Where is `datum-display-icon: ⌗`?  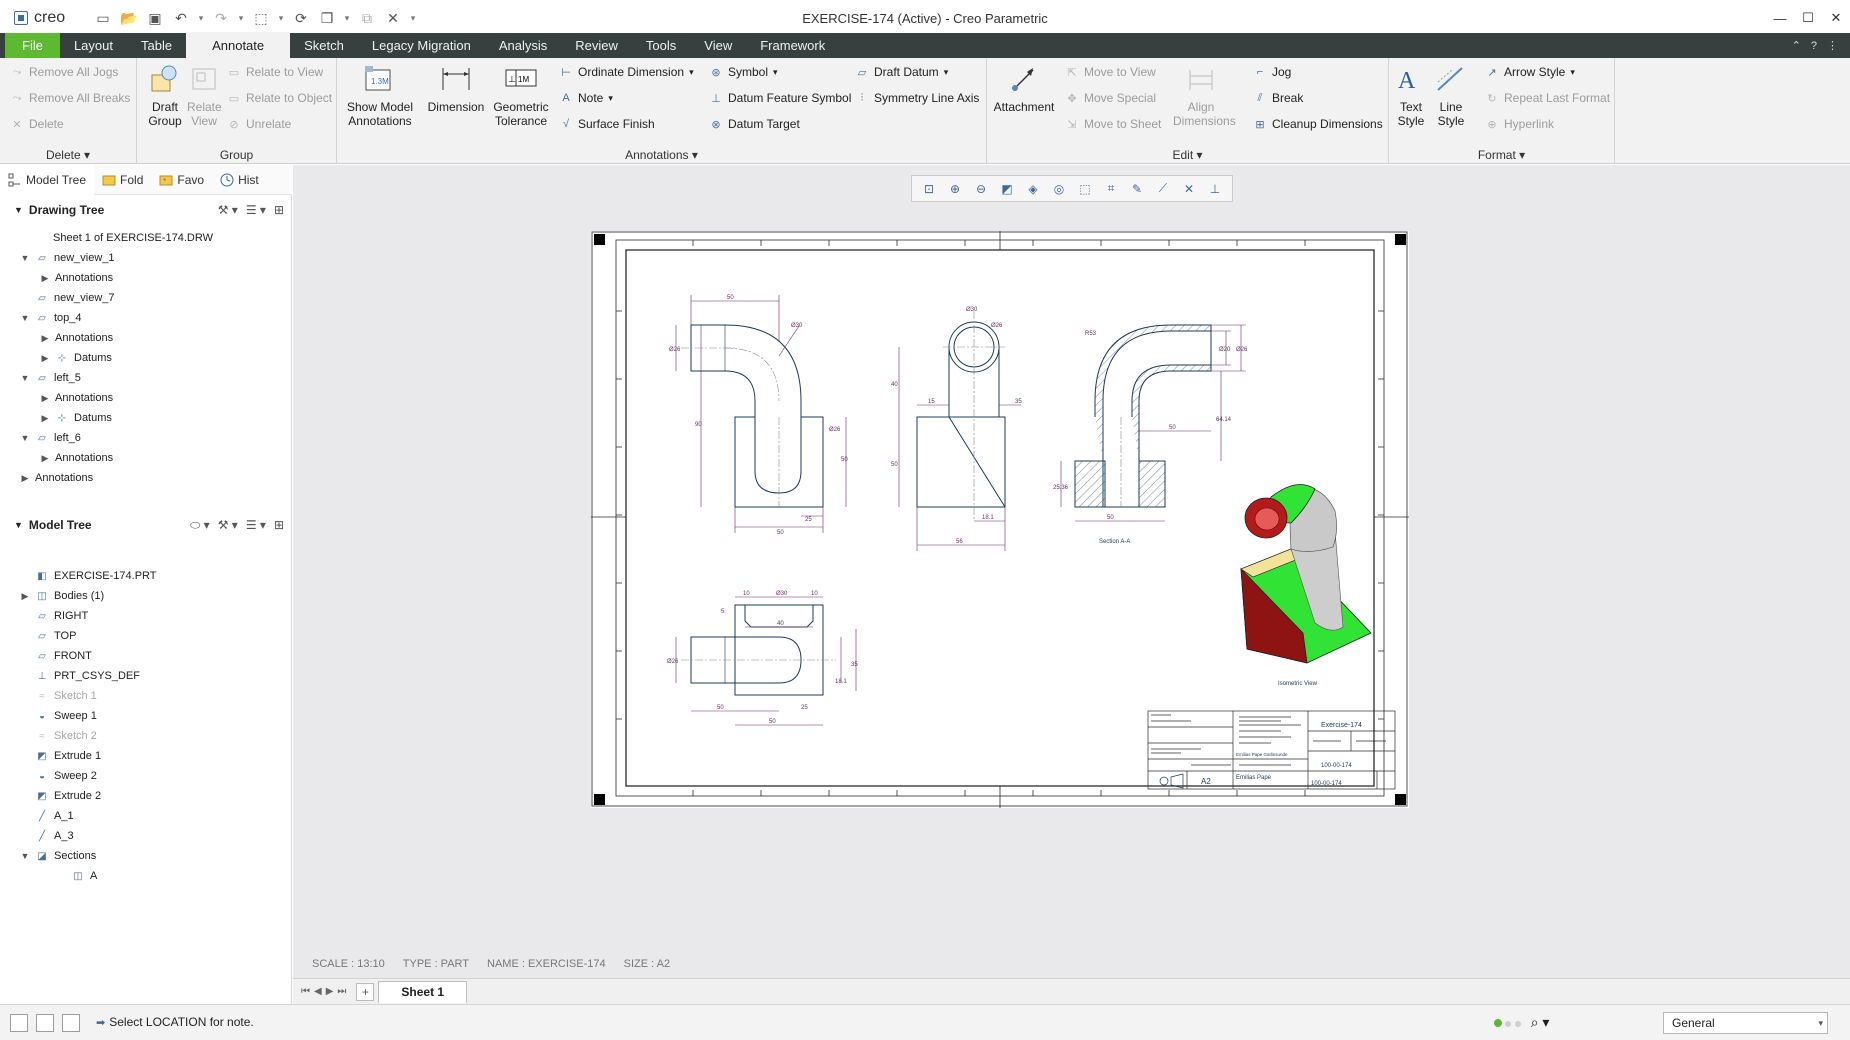 datum-display-icon: ⌗ is located at coordinates (1111, 189).